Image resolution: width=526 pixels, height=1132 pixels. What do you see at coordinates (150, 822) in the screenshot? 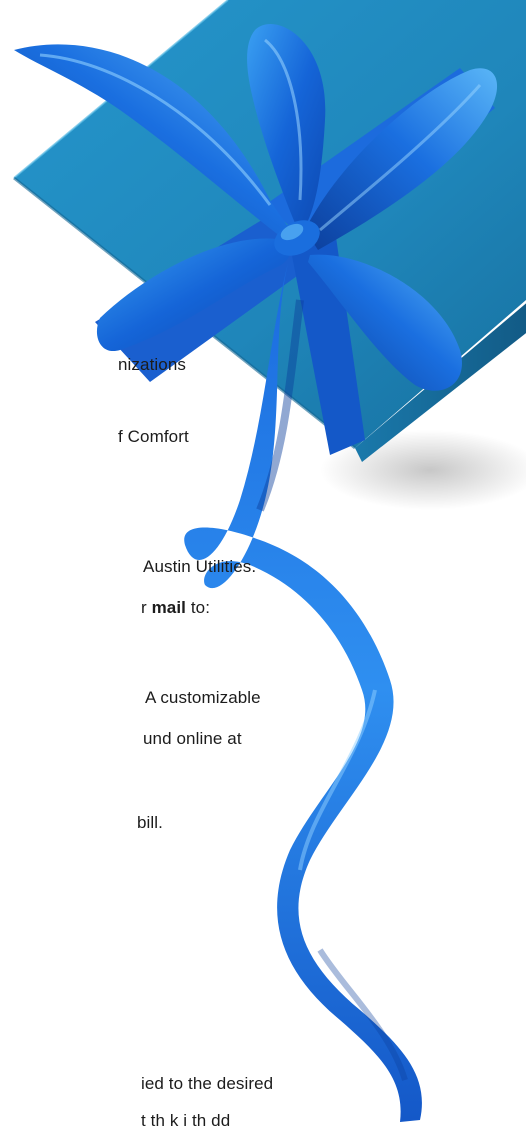
I see `text-line-bill: bill.` at bounding box center [150, 822].